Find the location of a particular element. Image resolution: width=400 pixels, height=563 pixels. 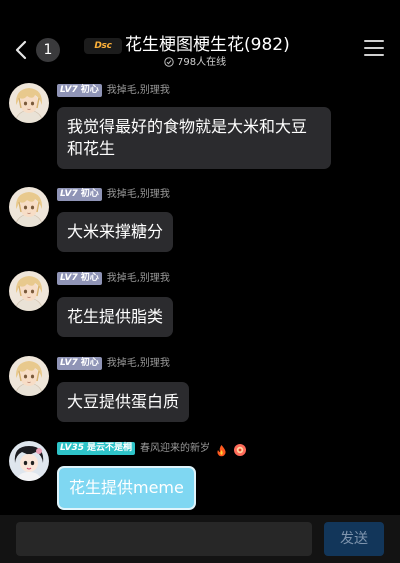

chat-message: LV7 初心 我掉毛,别理我 花生提供脂类 is located at coordinates (200, 306).